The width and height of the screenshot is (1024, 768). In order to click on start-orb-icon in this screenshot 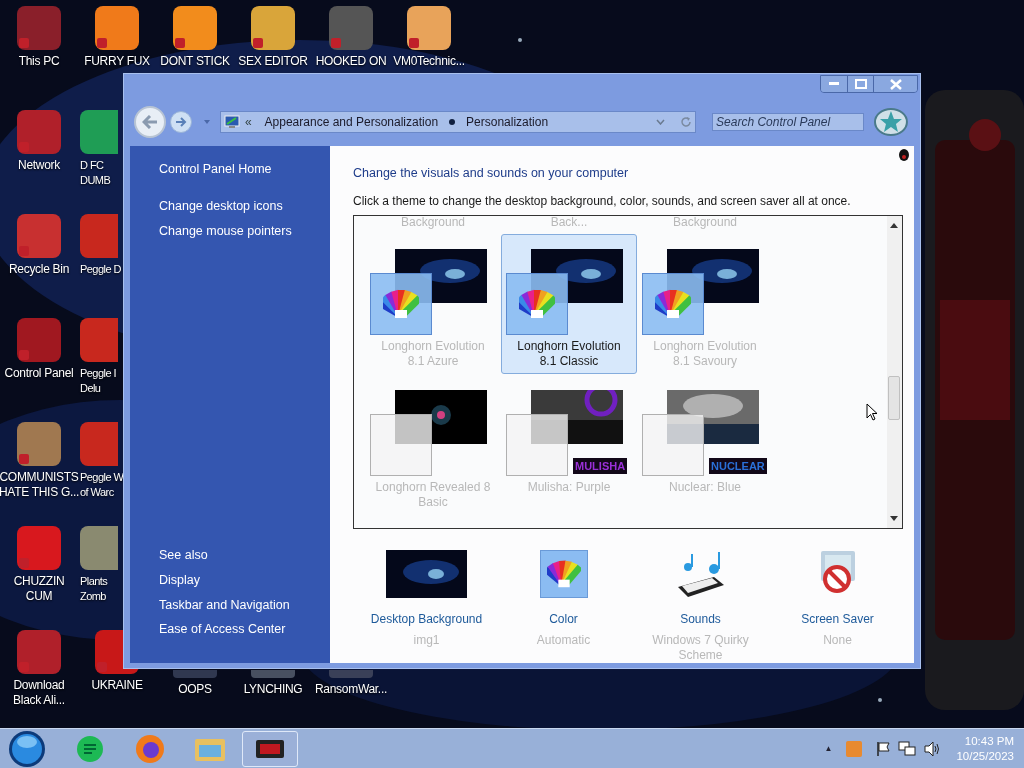, I will do `click(27, 748)`.